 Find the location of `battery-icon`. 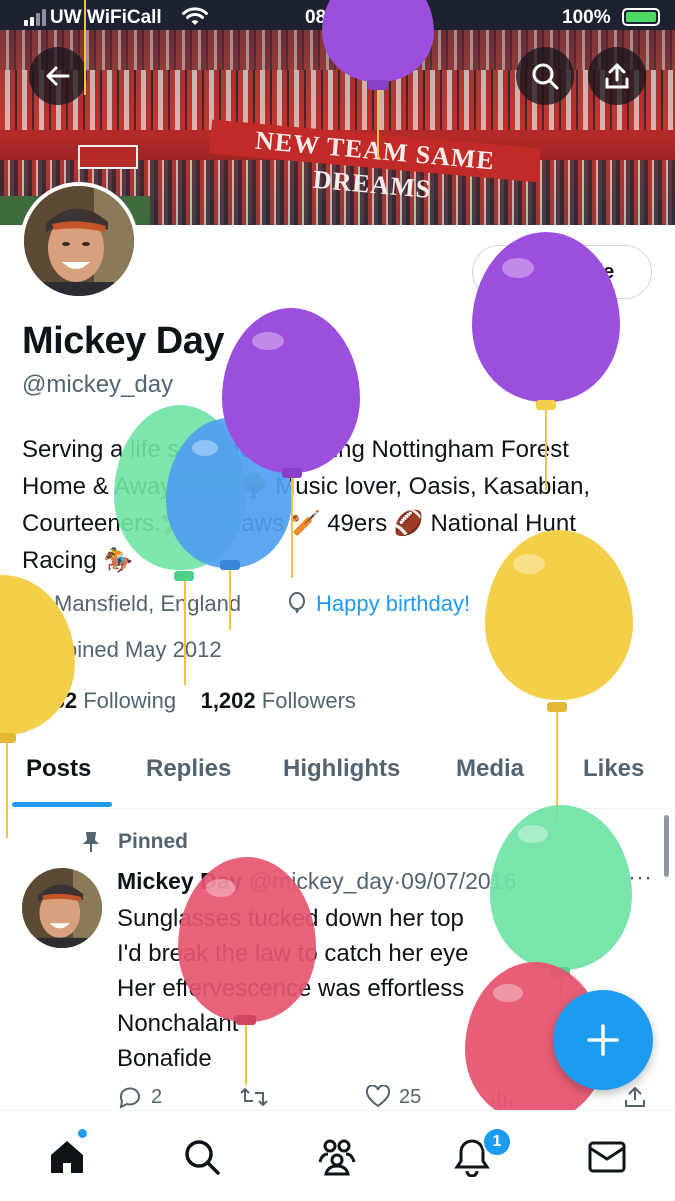

battery-icon is located at coordinates (641, 17).